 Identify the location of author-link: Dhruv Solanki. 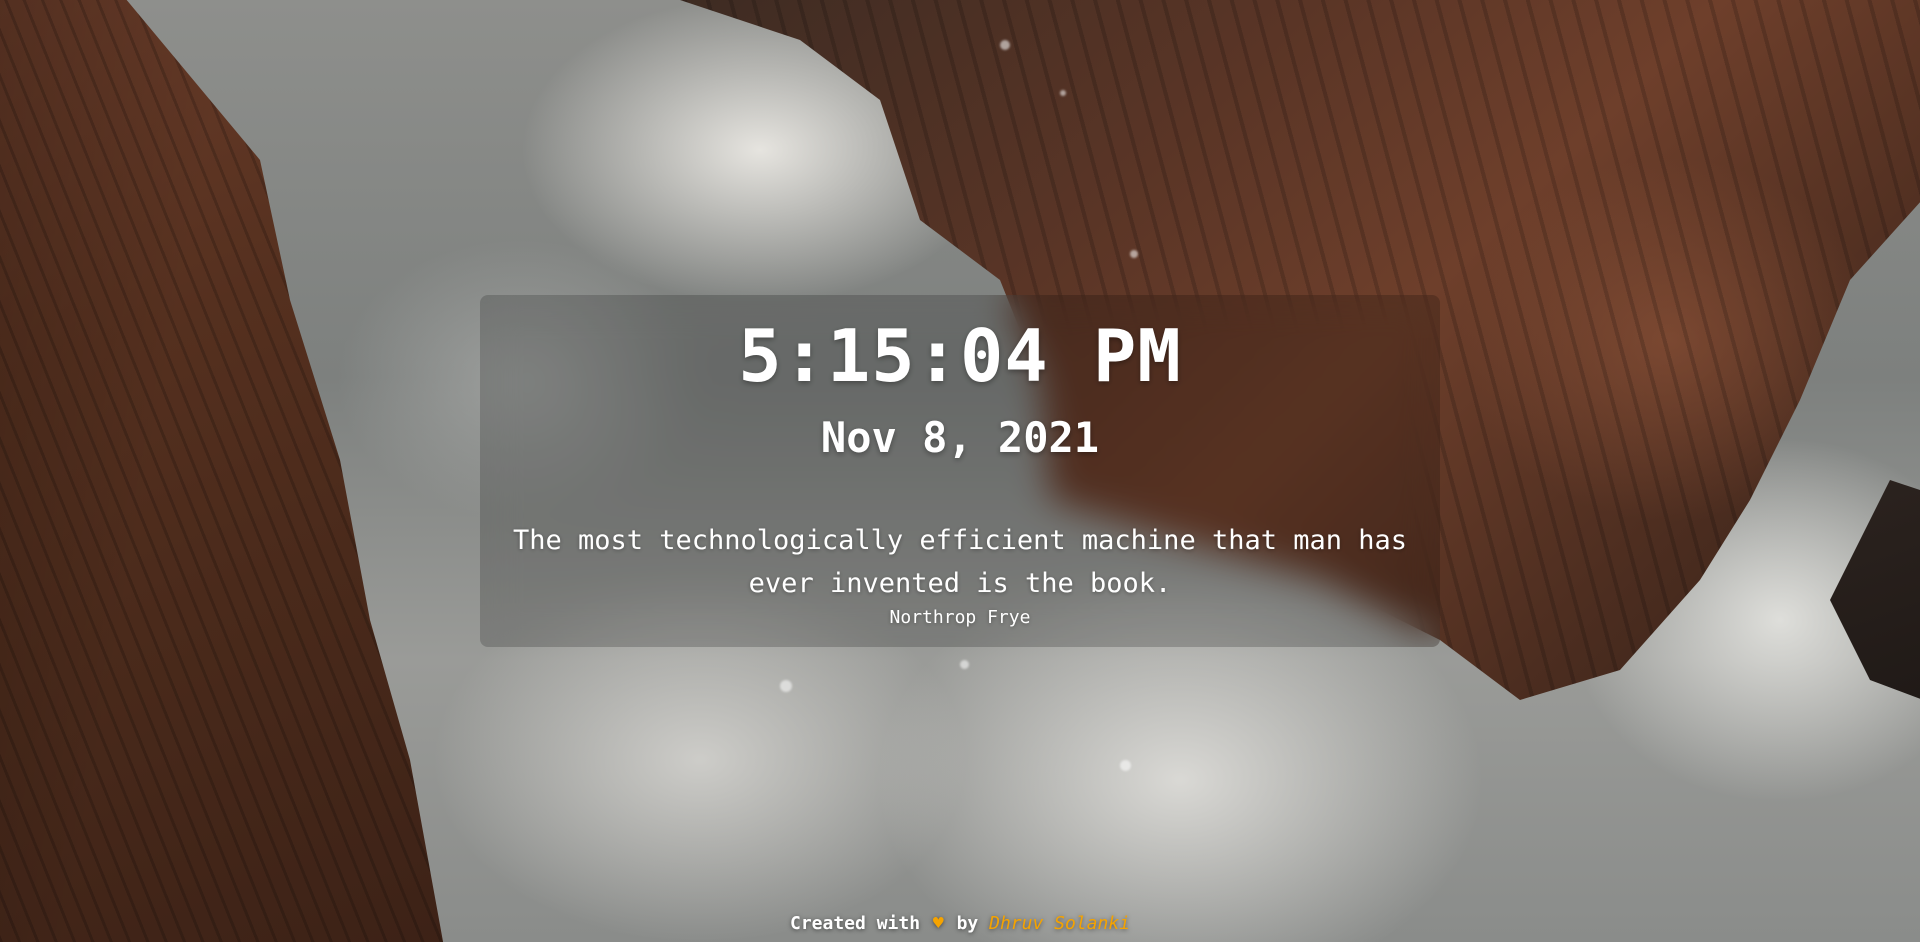
(1059, 923).